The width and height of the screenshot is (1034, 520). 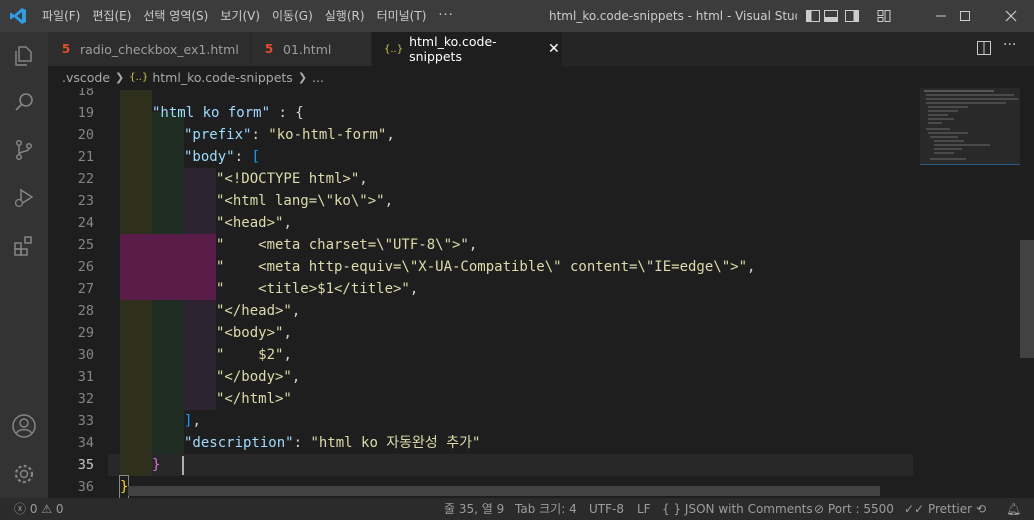 What do you see at coordinates (228, 113) in the screenshot?
I see `code-line-19: "html ko form" : {` at bounding box center [228, 113].